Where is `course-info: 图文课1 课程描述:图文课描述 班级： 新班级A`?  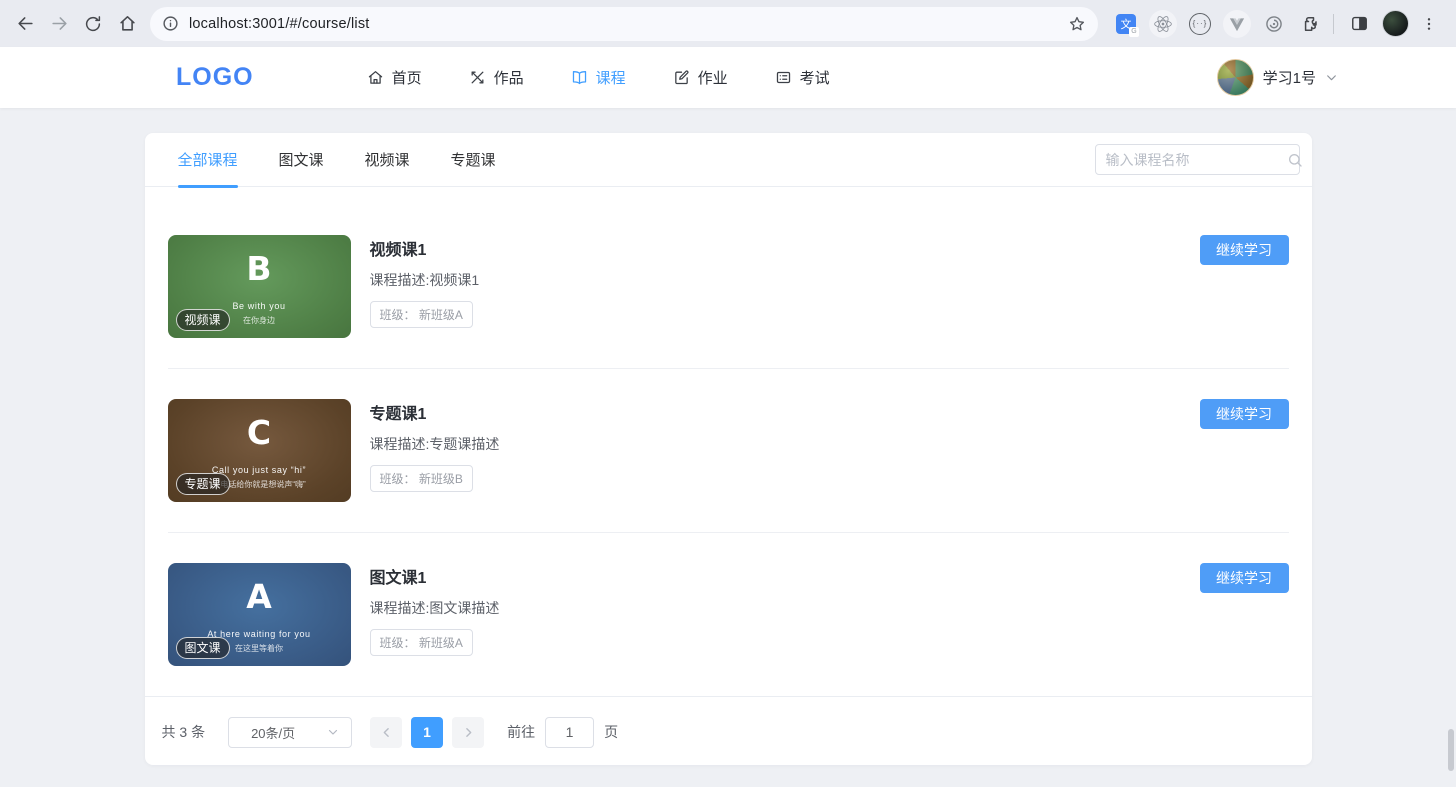 course-info: 图文课1 课程描述:图文课描述 班级： 新班级A is located at coordinates (434, 609).